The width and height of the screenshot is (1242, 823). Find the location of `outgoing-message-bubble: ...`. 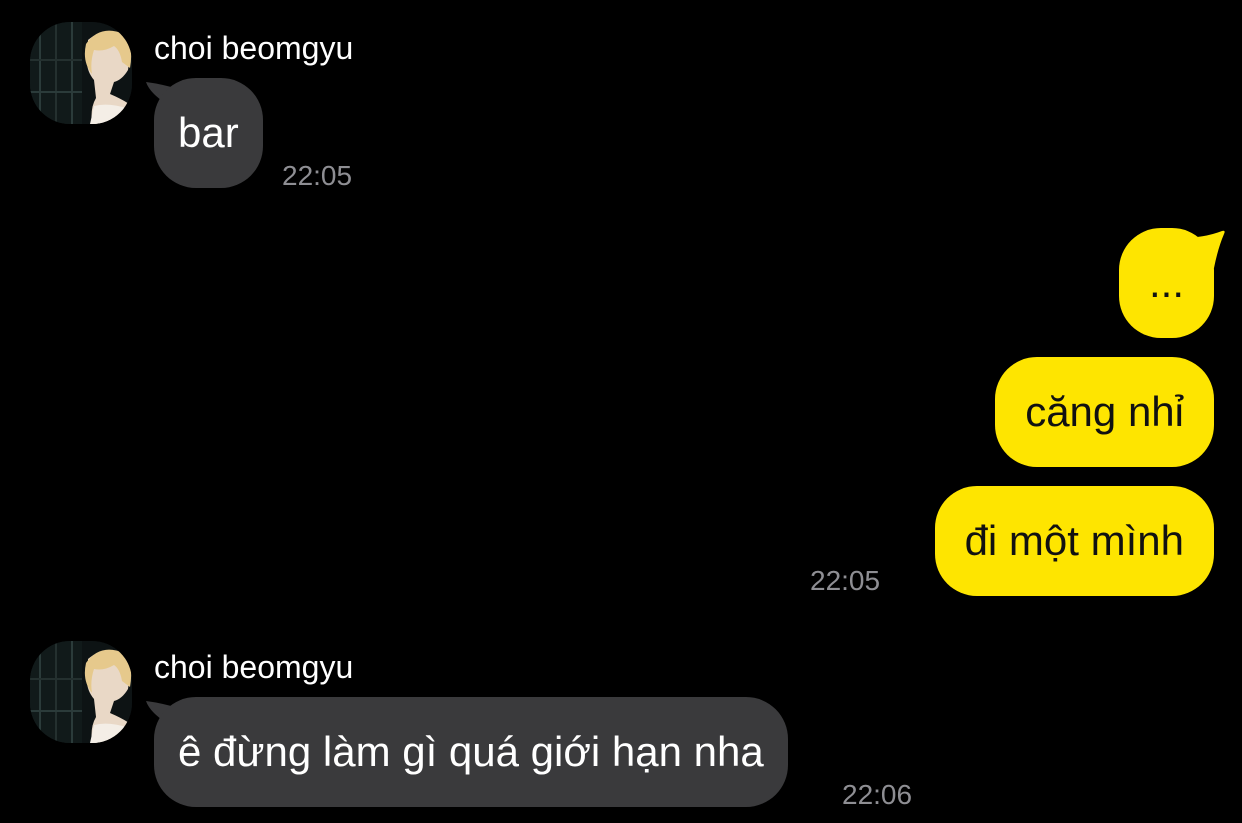

outgoing-message-bubble: ... is located at coordinates (1166, 283).